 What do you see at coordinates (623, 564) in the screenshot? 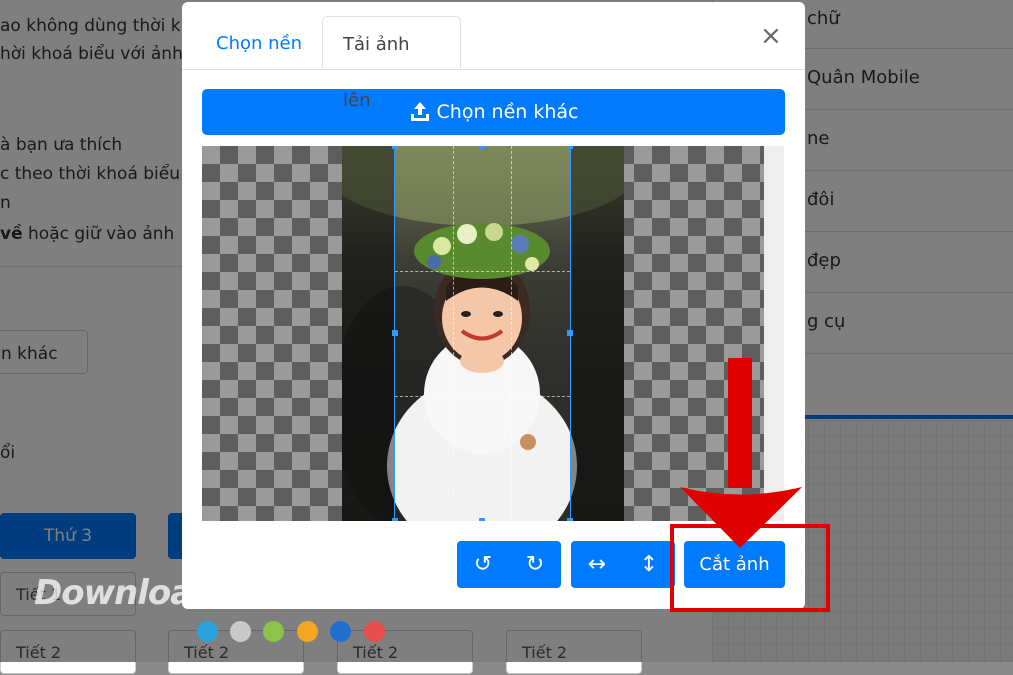
I see `flip-button-group: ↔ ↕` at bounding box center [623, 564].